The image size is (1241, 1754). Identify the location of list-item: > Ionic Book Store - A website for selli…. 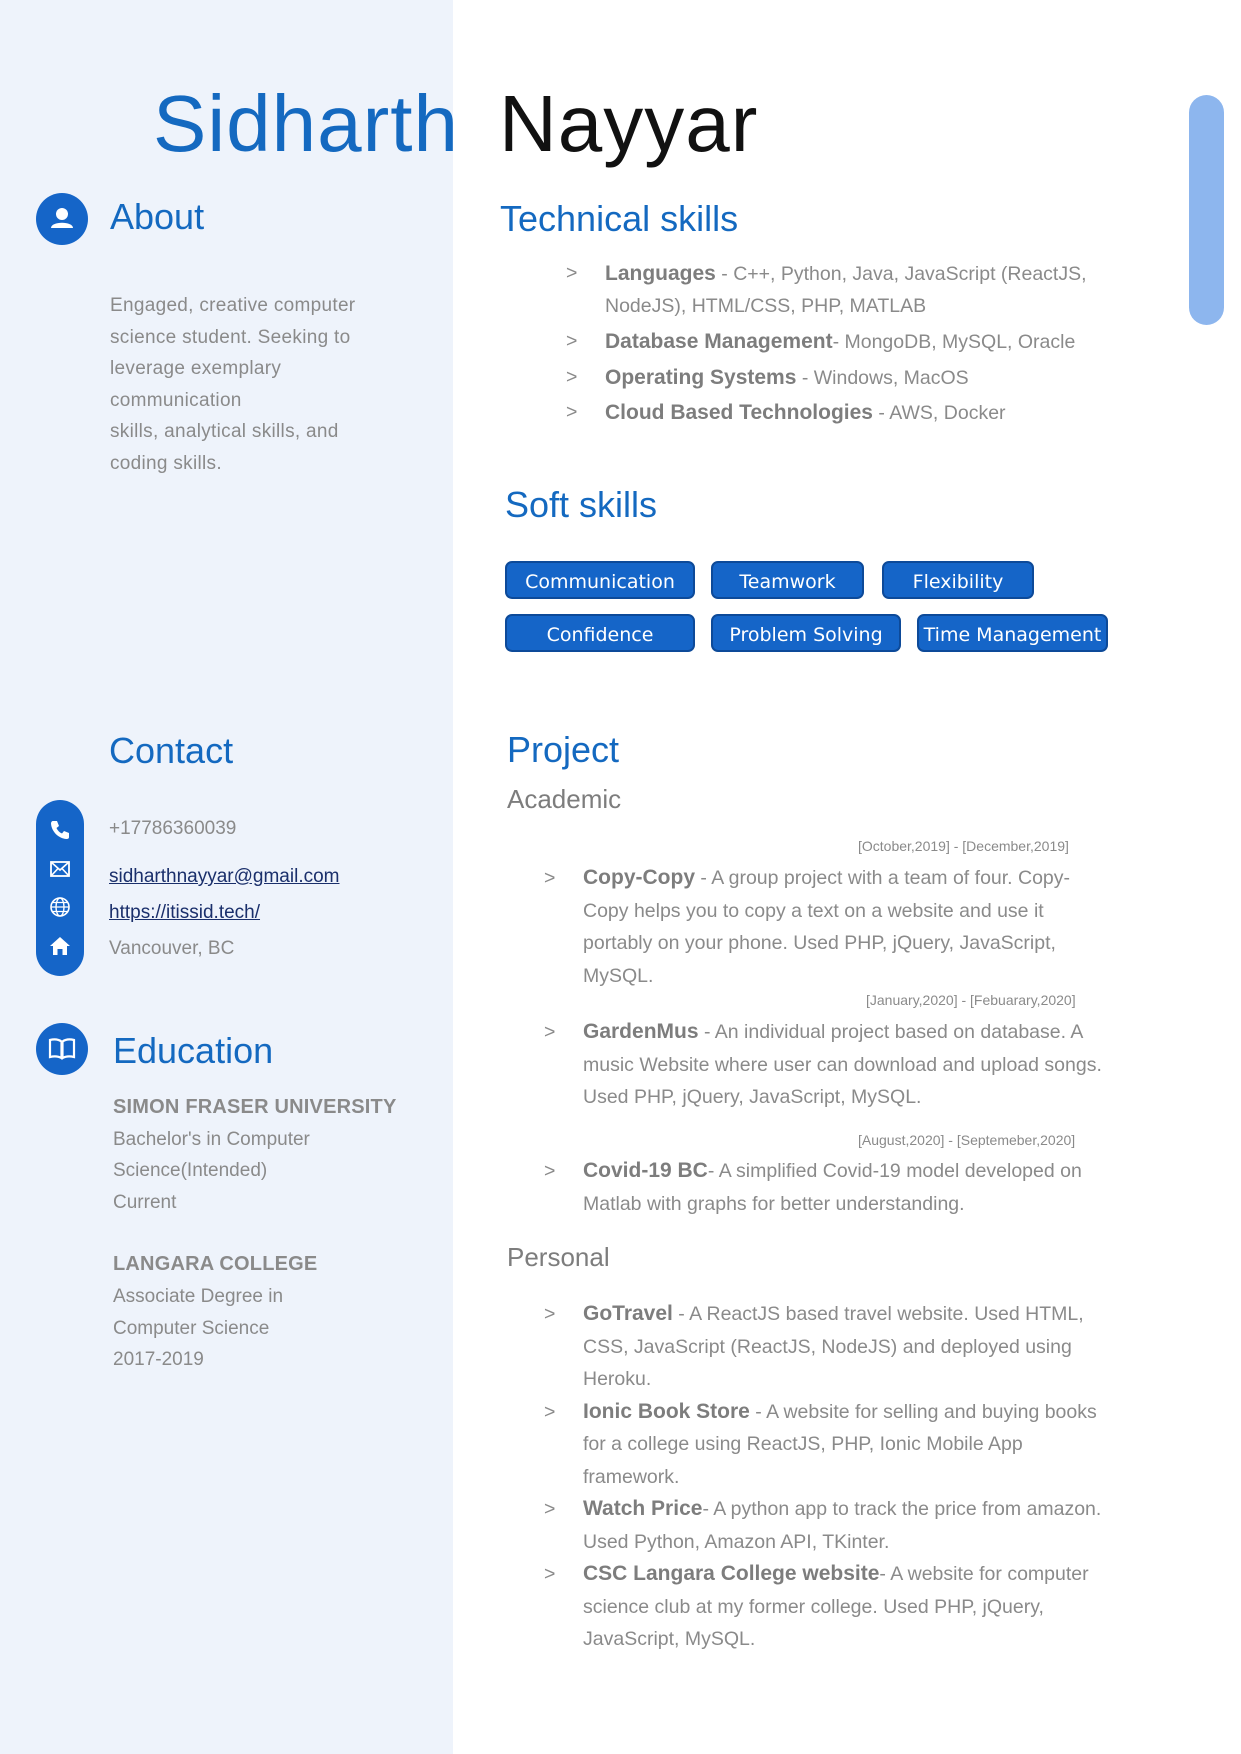
(829, 1445).